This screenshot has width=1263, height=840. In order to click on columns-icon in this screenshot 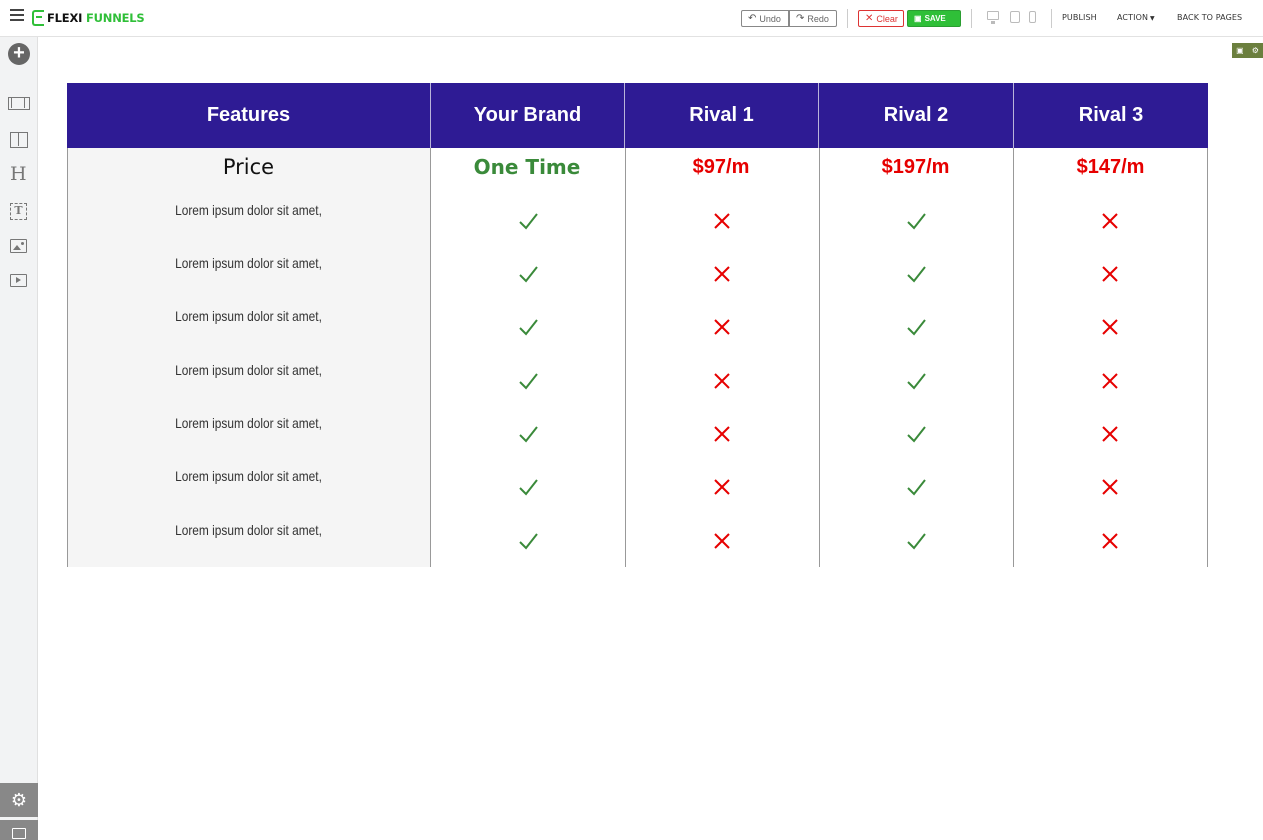, I will do `click(19, 140)`.